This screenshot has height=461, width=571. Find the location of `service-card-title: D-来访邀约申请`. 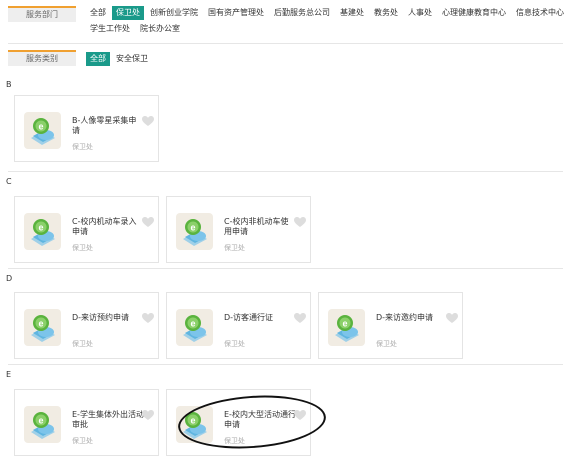

service-card-title: D-来访邀约申请 is located at coordinates (412, 318).